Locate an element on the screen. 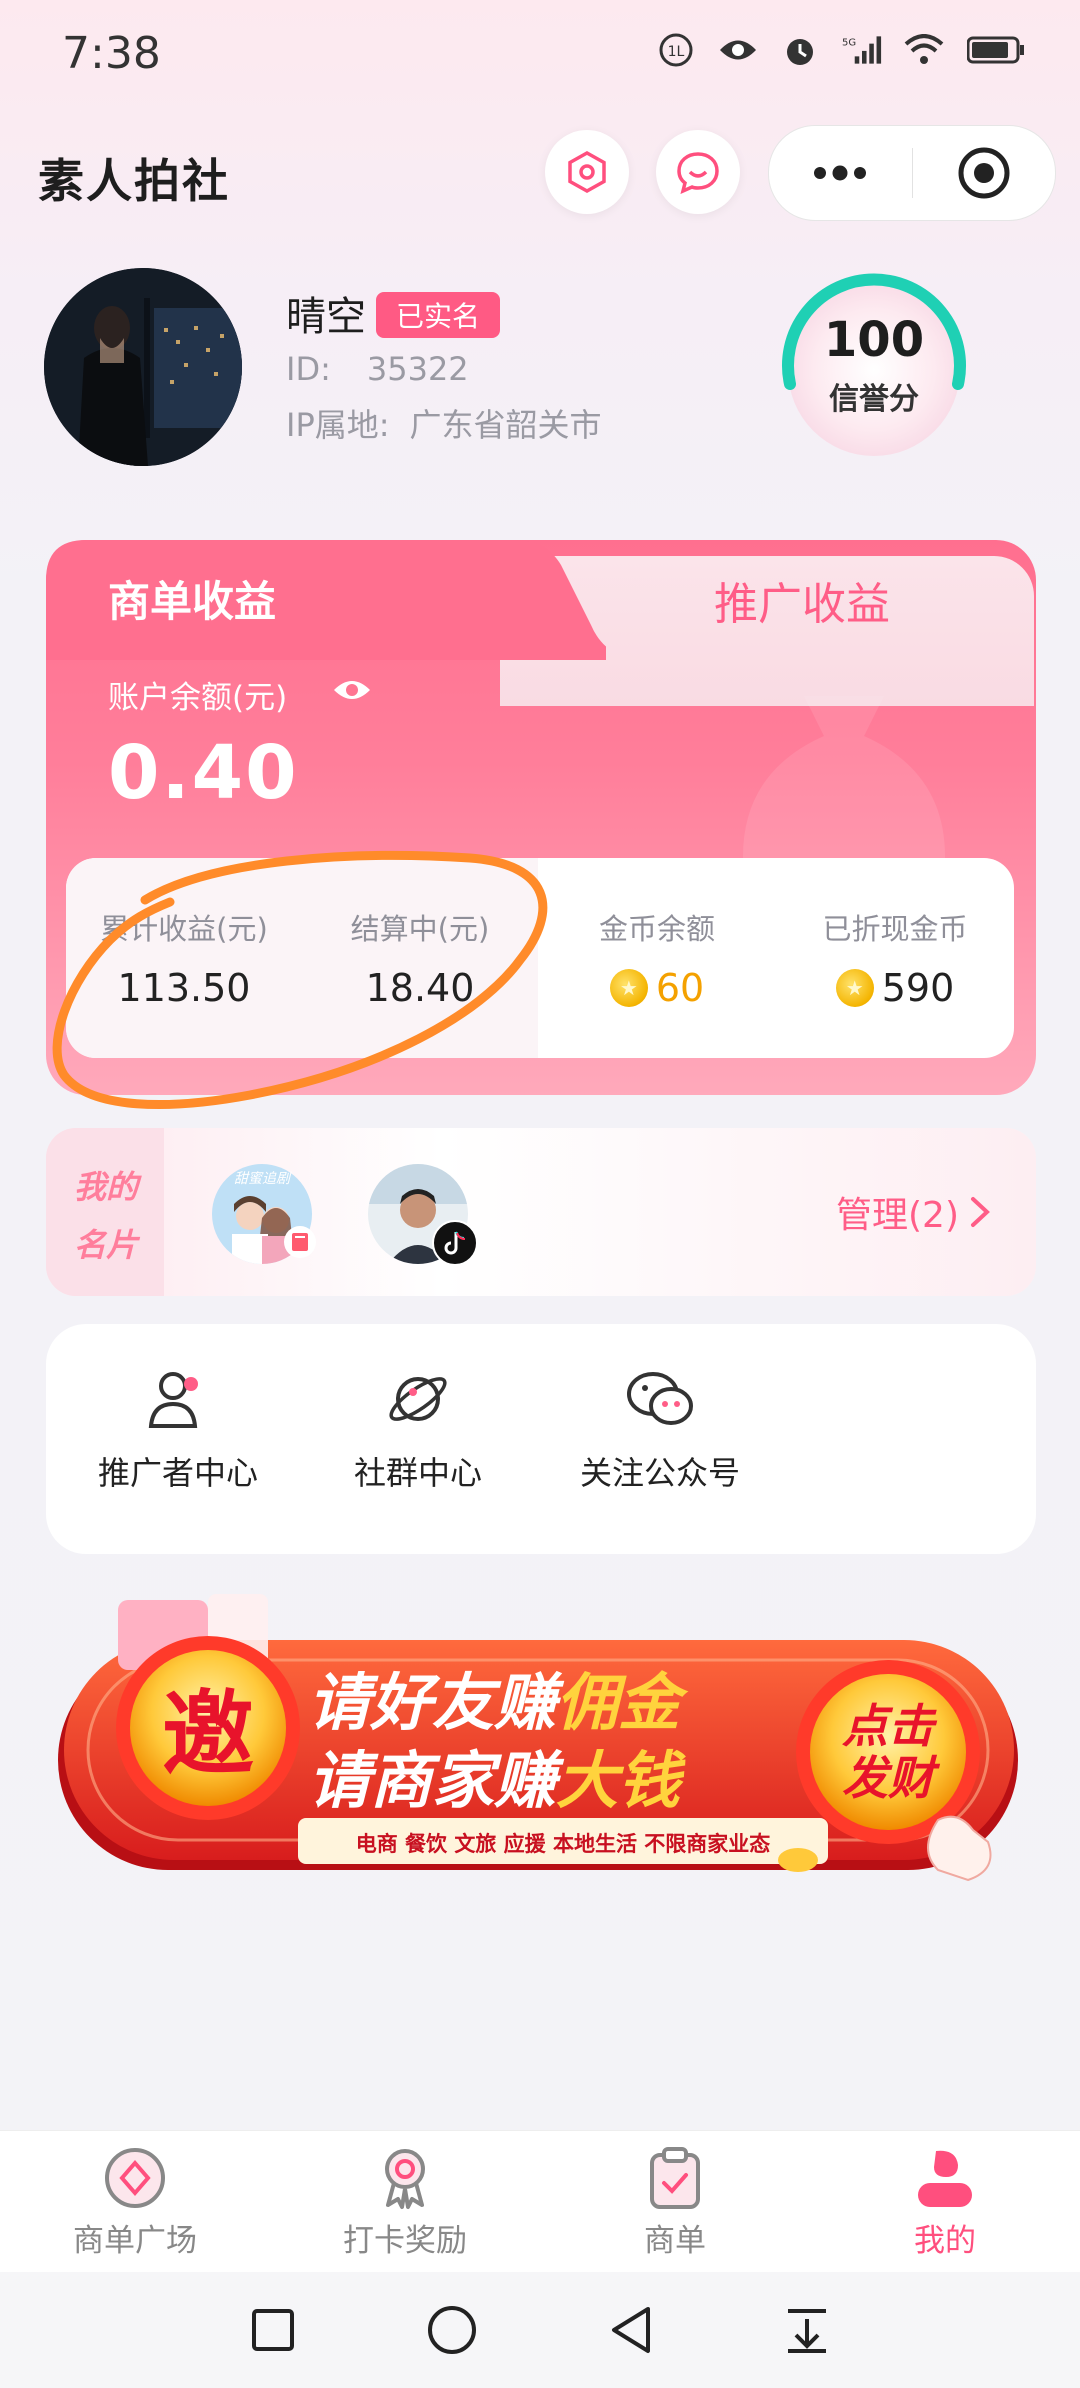 Image resolution: width=1080 pixels, height=2388 pixels. hexagon-button is located at coordinates (587, 172).